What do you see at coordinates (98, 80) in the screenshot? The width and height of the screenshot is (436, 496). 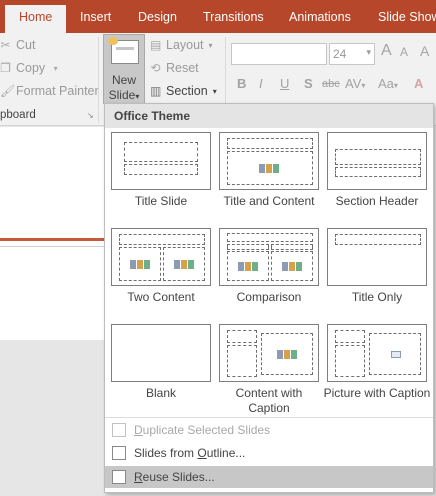 I see `group-divider` at bounding box center [98, 80].